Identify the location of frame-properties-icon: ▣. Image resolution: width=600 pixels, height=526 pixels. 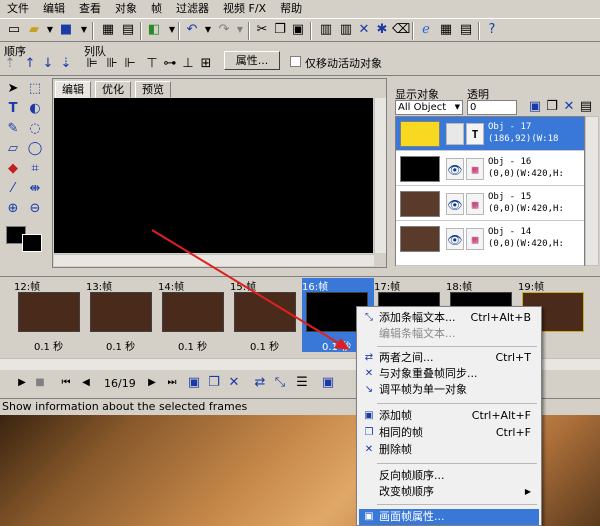
(369, 516).